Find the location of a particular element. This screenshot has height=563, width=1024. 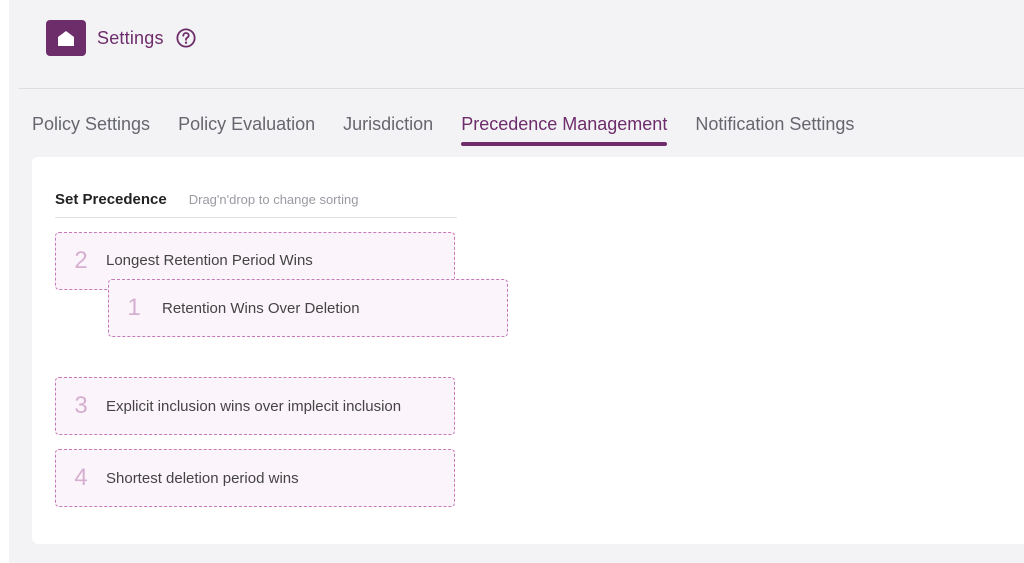

section-hint: Drag'n'drop to change sorting is located at coordinates (273, 199).